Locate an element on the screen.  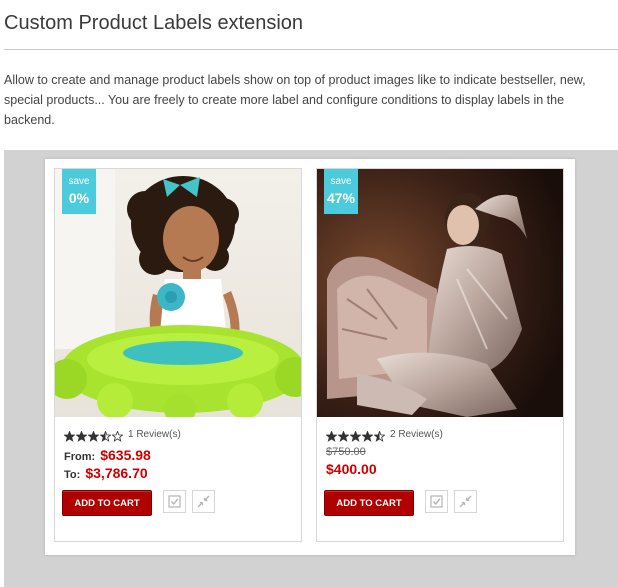
old-price: $750.00 is located at coordinates (346, 452).